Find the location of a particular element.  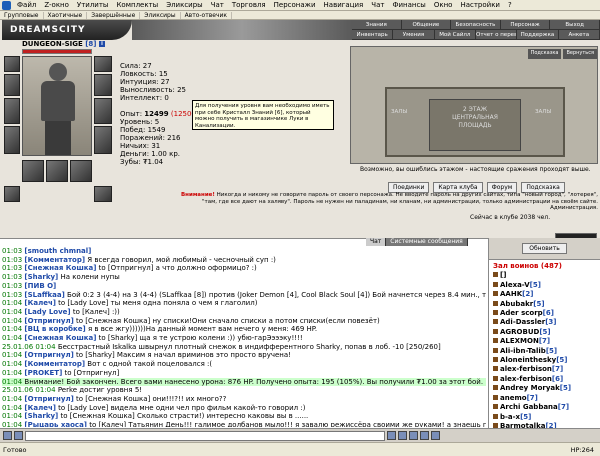

nav-knowledge: Знания is located at coordinates (377, 24).